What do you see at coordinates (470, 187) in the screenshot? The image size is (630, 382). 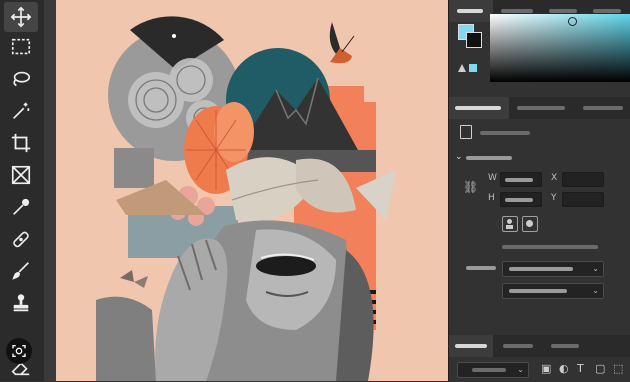 I see `link-icon: ⛓` at bounding box center [470, 187].